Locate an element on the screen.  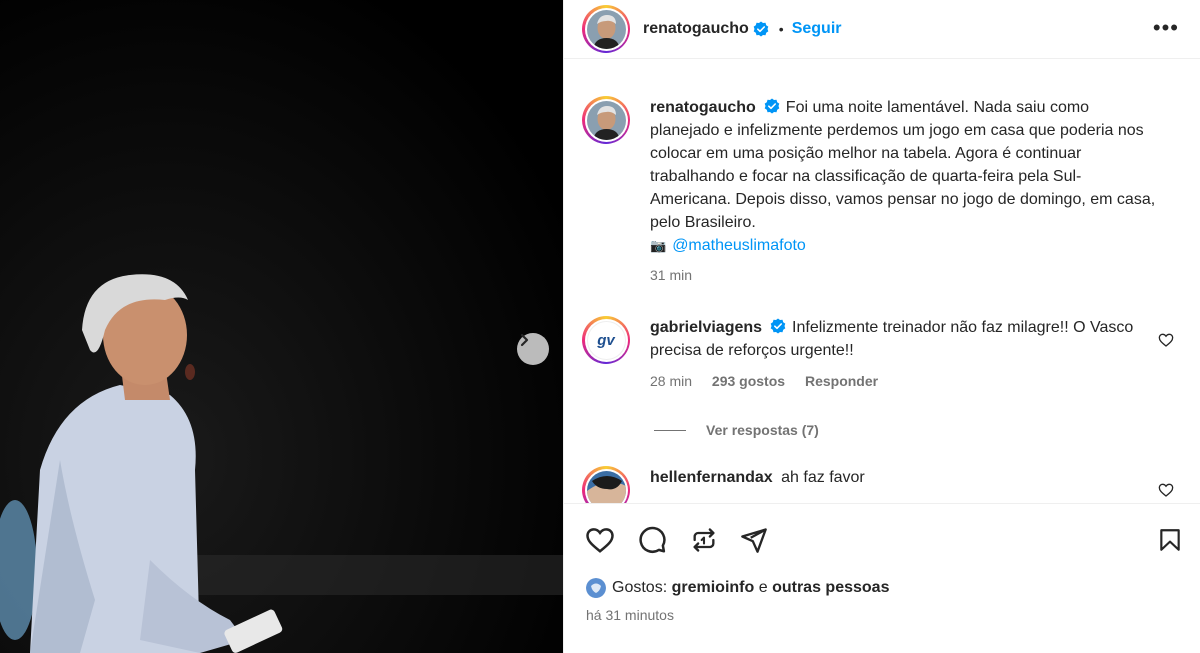
likes-summary: Gostos: gremioinfo e outras pessoas is located at coordinates (737, 588).